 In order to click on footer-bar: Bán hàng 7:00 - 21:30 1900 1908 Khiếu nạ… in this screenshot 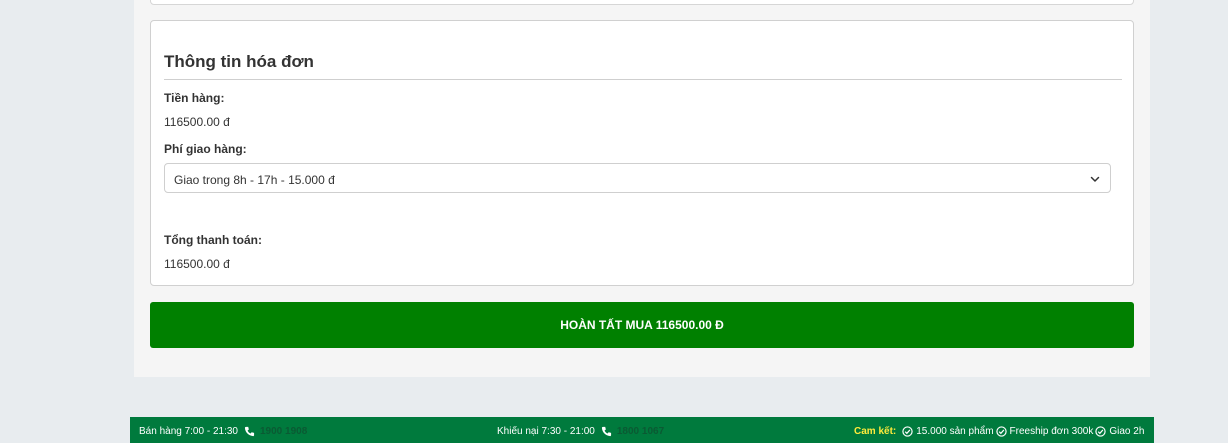, I will do `click(642, 430)`.